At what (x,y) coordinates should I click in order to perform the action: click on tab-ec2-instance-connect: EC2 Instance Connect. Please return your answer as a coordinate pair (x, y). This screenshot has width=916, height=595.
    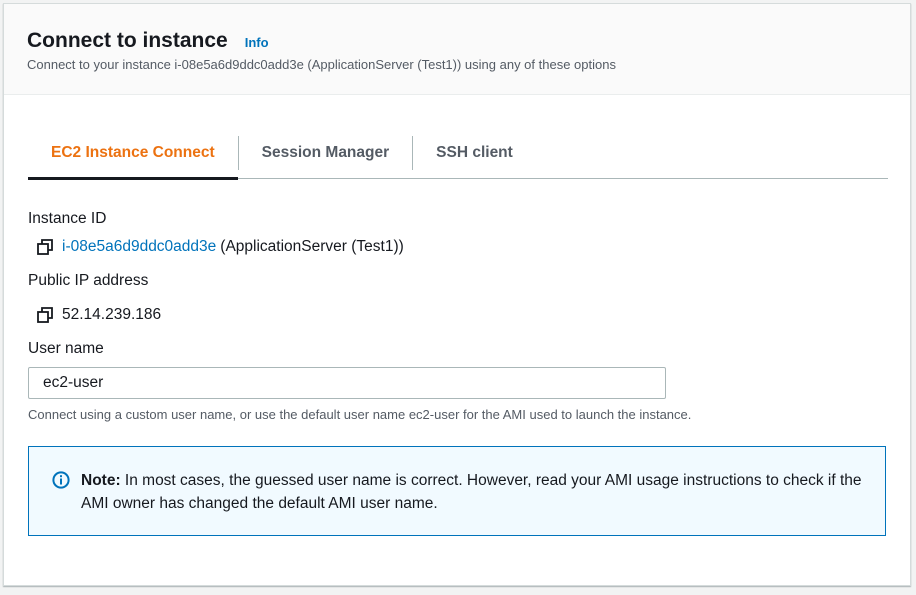
    Looking at the image, I should click on (133, 153).